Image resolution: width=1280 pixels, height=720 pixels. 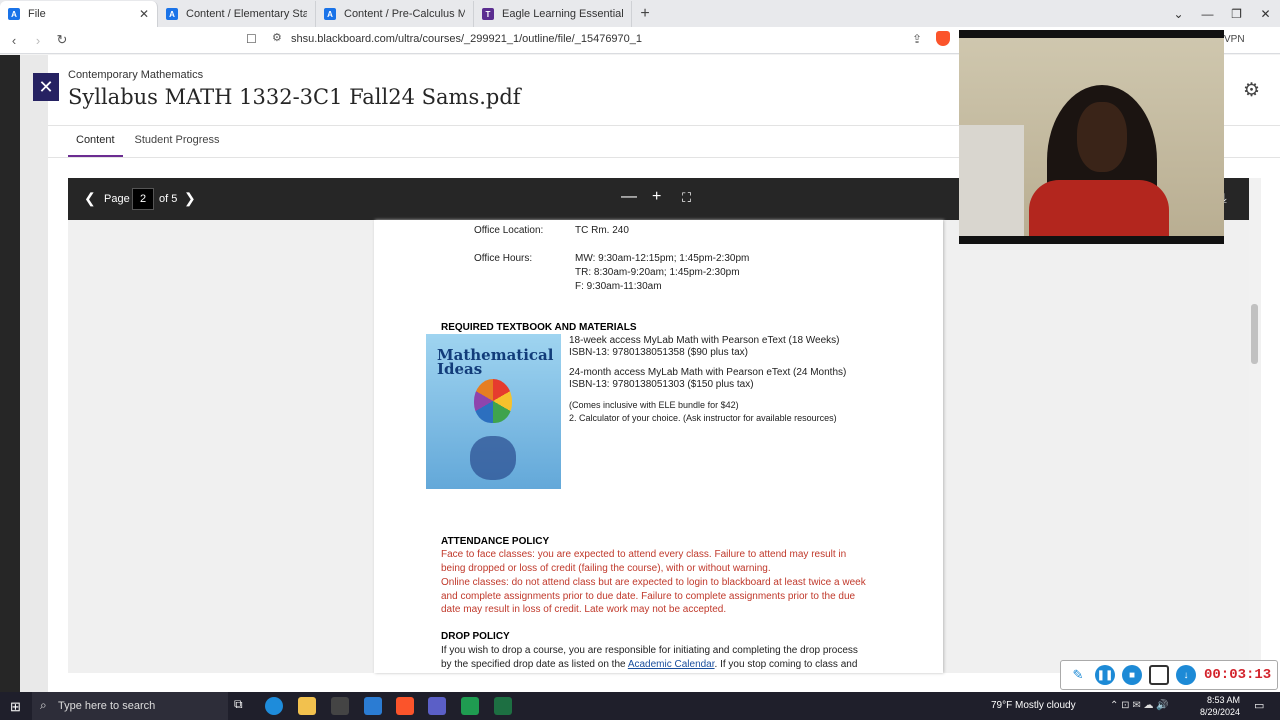 What do you see at coordinates (629, 197) in the screenshot?
I see `zoom-out-icon: —` at bounding box center [629, 197].